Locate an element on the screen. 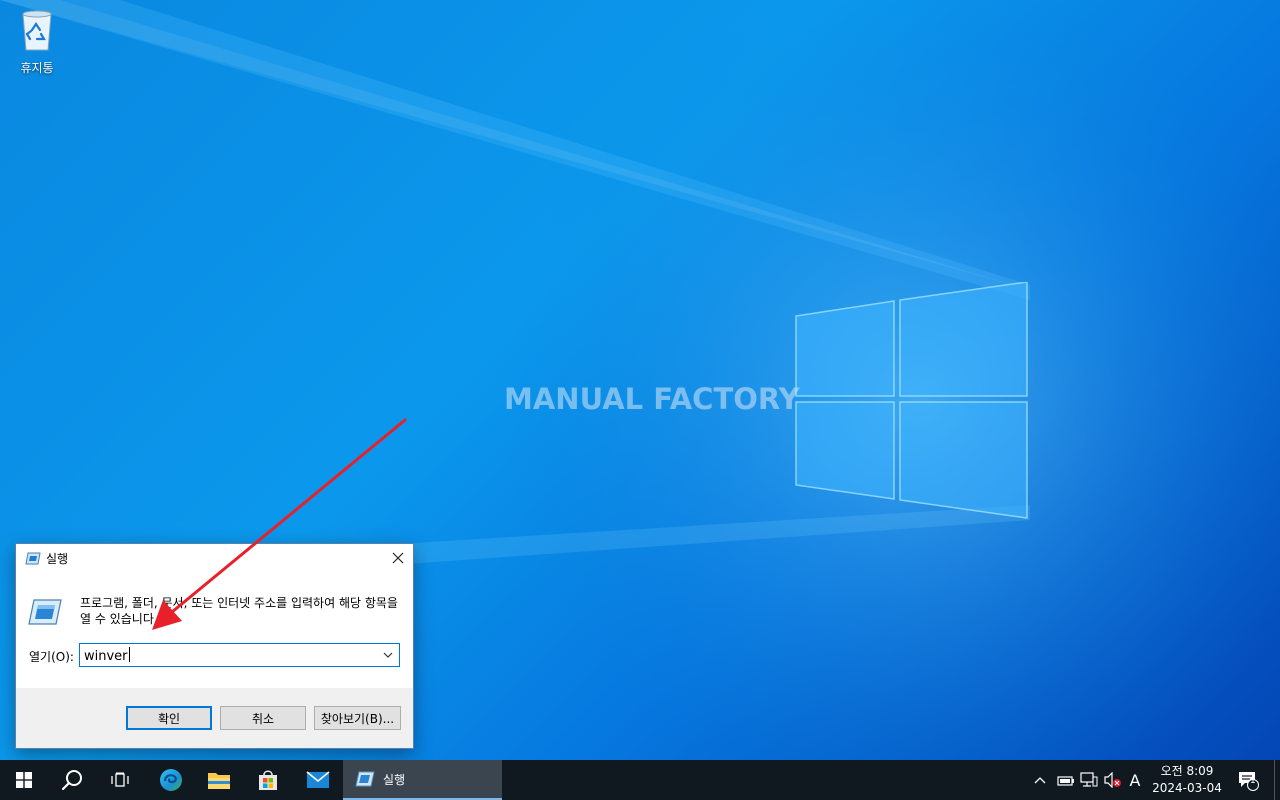 The width and height of the screenshot is (1280, 800). run-dialog-title: 실행 is located at coordinates (57, 559).